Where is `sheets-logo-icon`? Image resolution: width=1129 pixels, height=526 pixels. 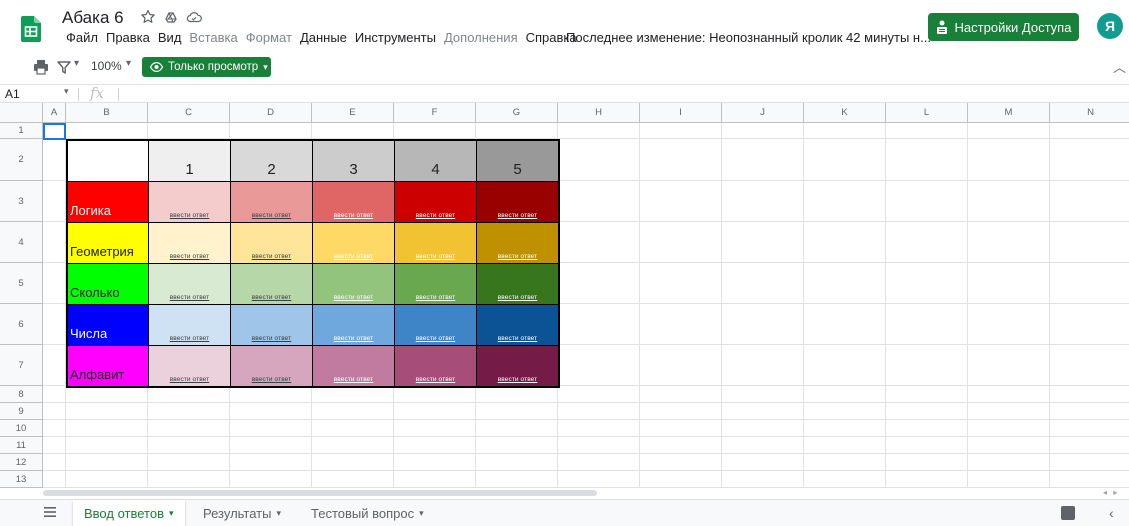 sheets-logo-icon is located at coordinates (31, 29).